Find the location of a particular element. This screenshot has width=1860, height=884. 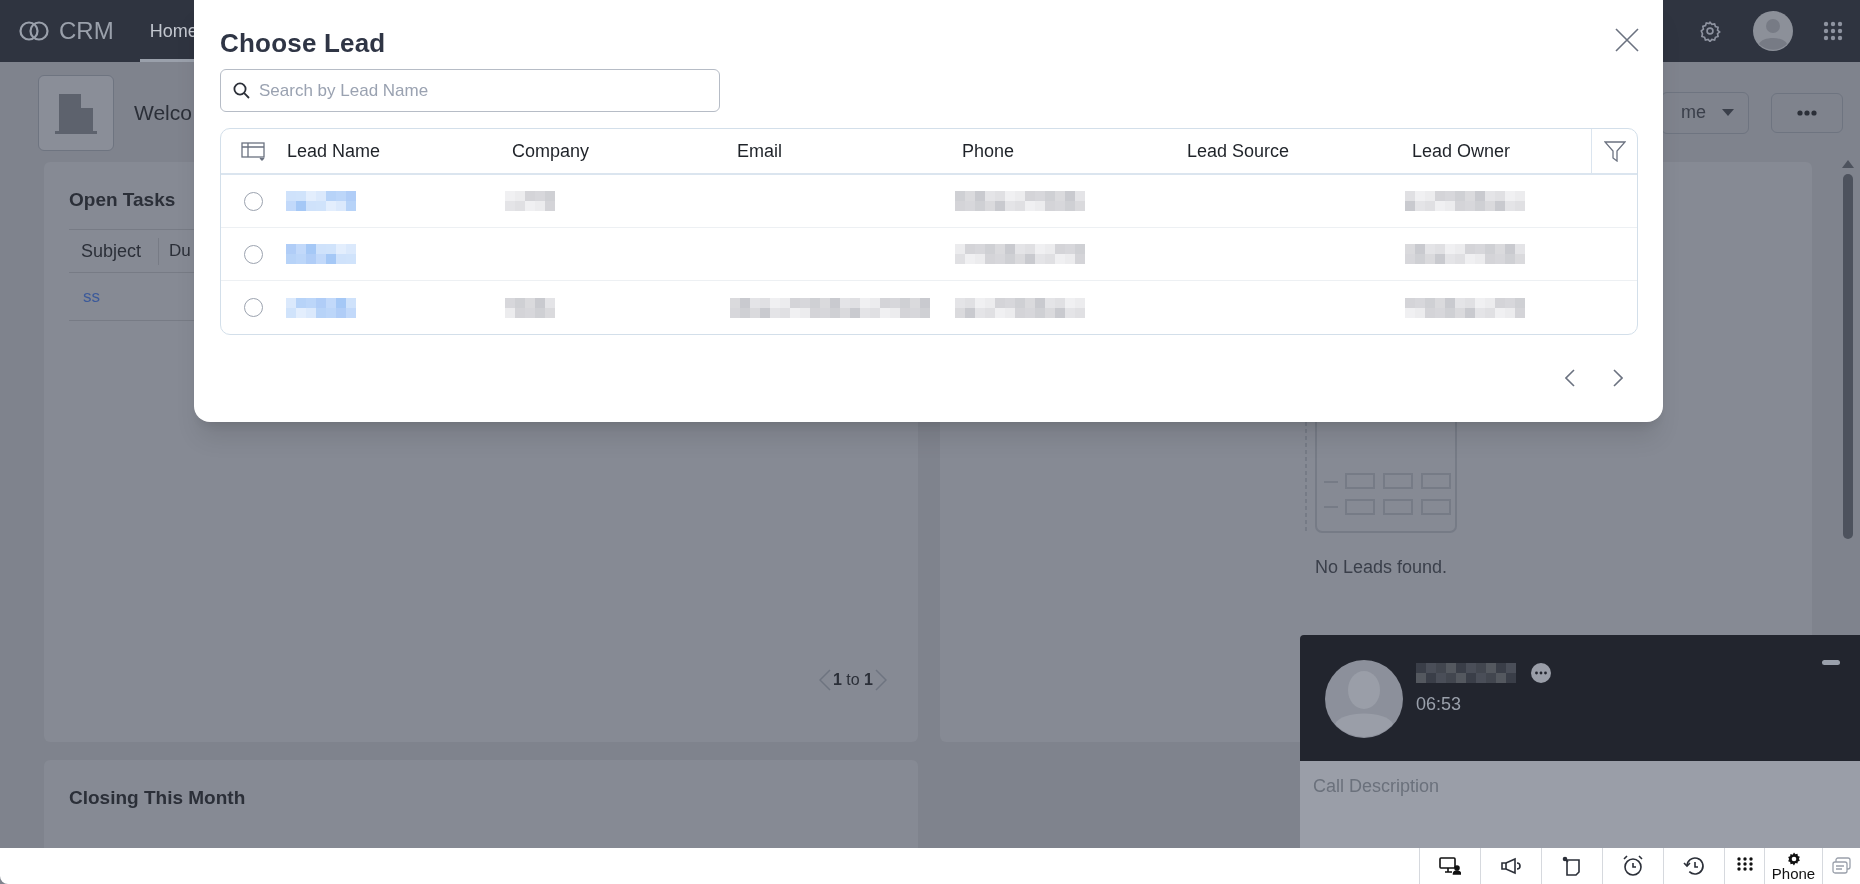

column-header: Subject is located at coordinates (114, 251).